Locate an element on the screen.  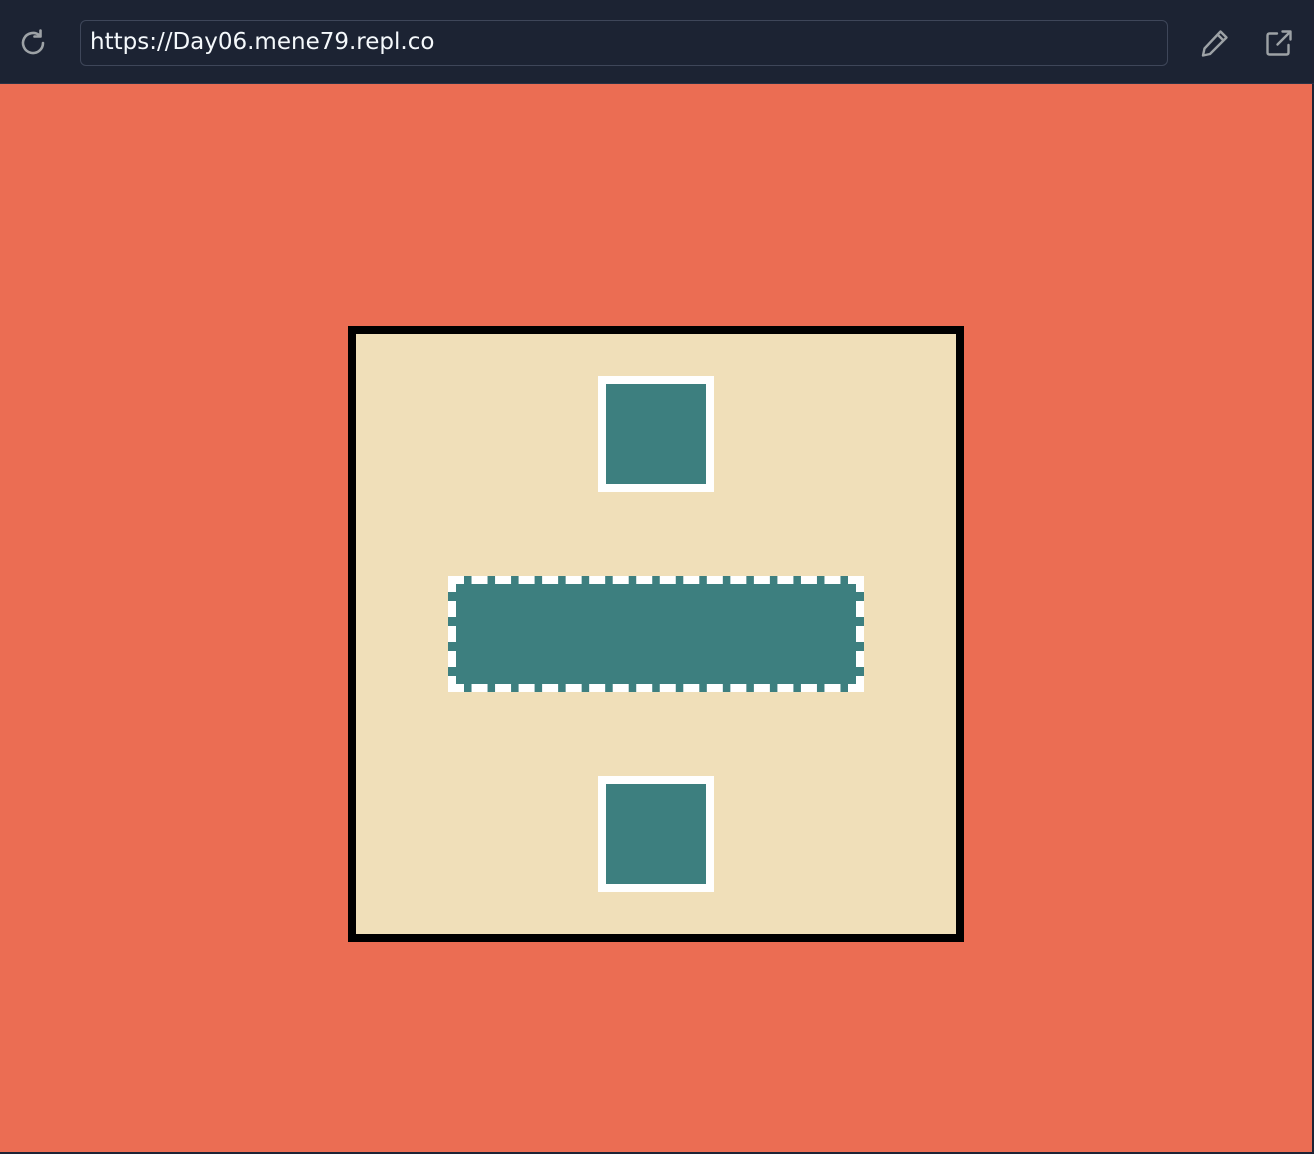
top-square is located at coordinates (656, 434).